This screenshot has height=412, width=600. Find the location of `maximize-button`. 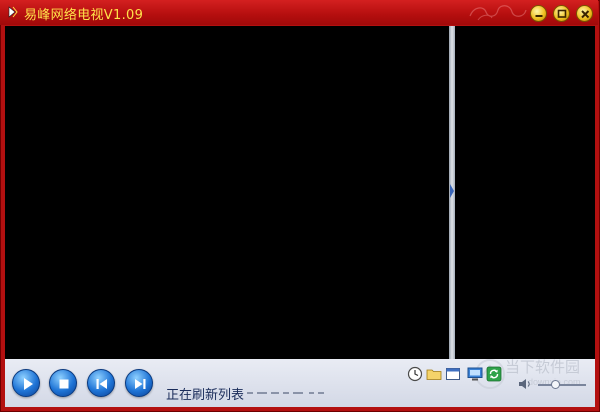

maximize-button is located at coordinates (561, 13).